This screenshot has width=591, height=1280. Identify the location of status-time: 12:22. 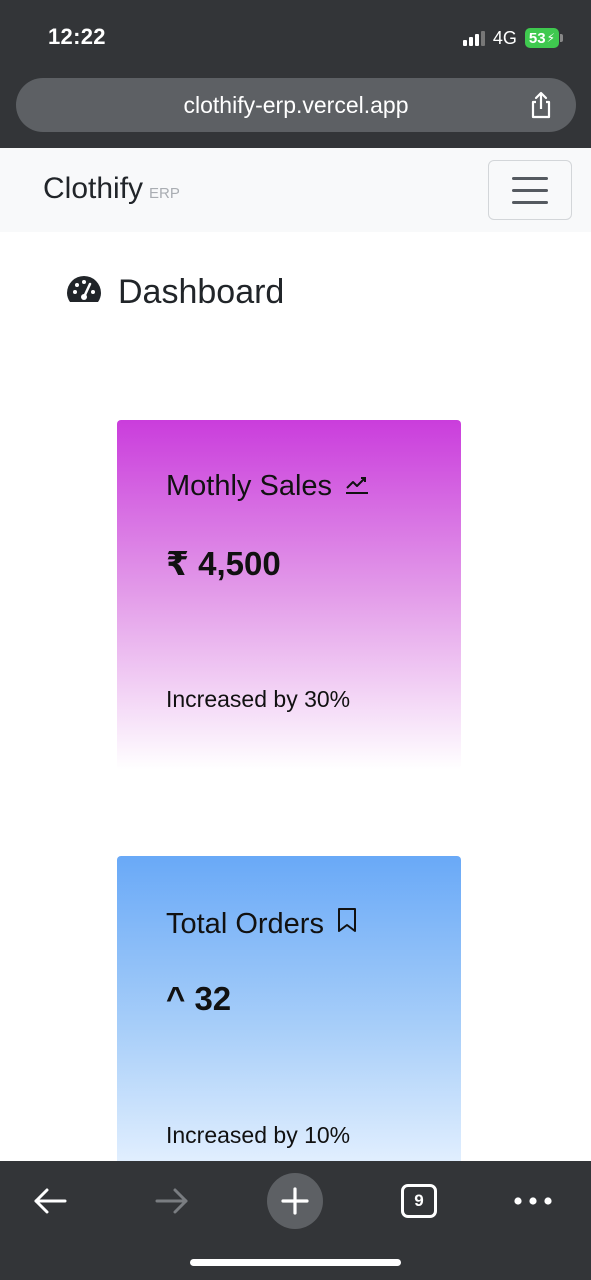
(77, 36).